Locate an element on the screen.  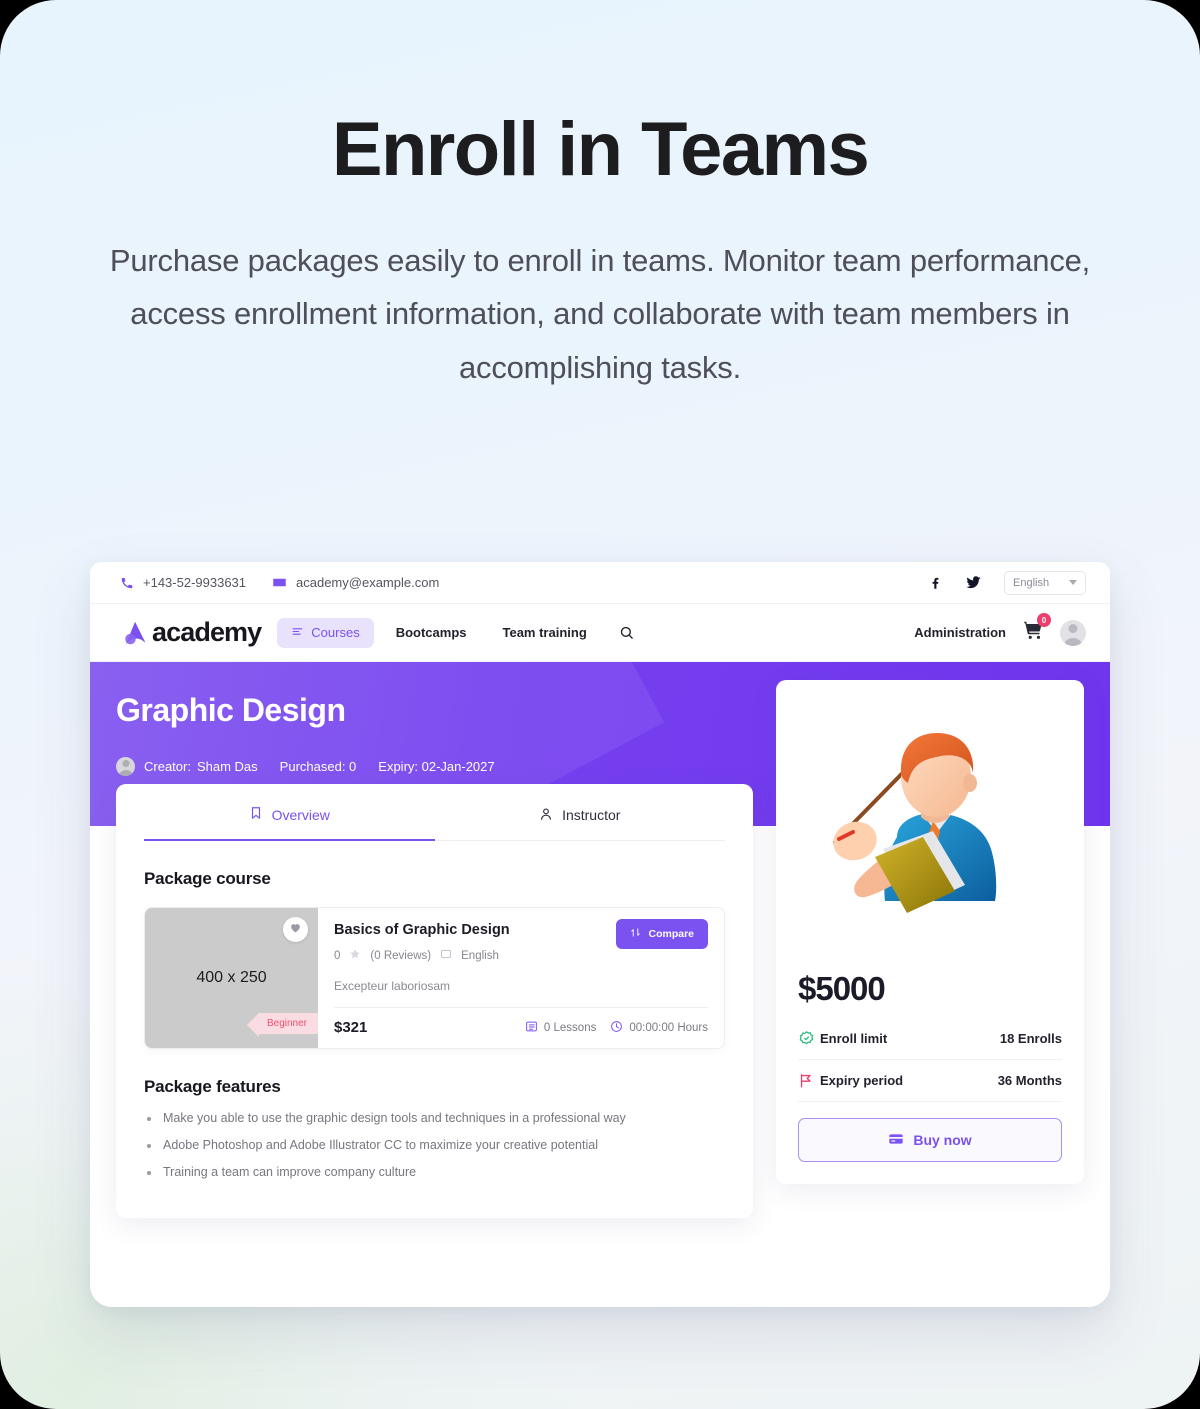
course-level-badge: Beginner is located at coordinates (282, 1025).